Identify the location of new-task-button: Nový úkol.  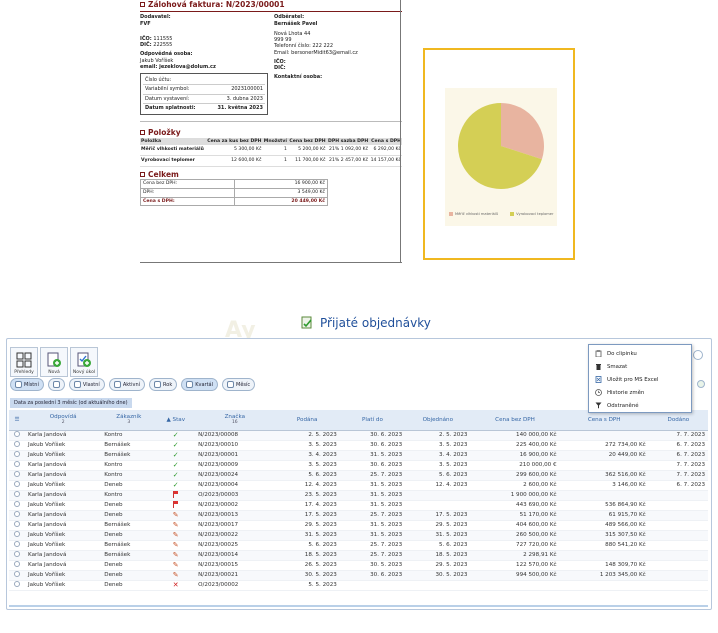
(84, 362).